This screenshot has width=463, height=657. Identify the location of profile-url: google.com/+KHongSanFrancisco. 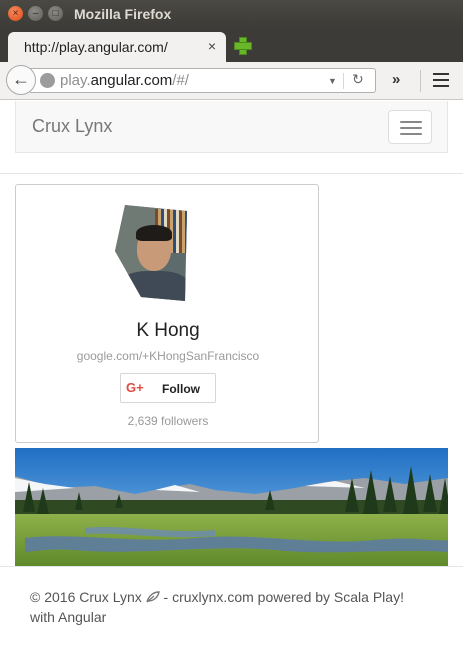
(168, 356).